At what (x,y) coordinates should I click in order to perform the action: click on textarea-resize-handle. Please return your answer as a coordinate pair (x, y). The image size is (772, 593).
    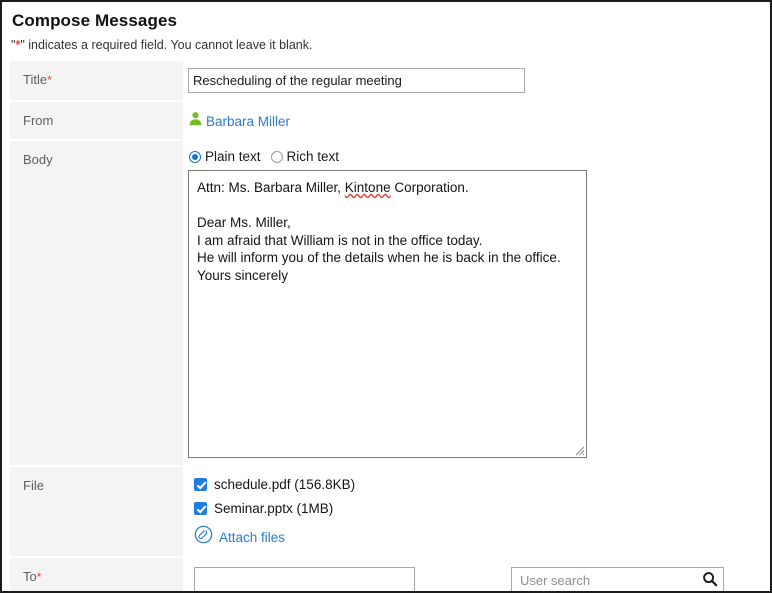
    Looking at the image, I should click on (579, 450).